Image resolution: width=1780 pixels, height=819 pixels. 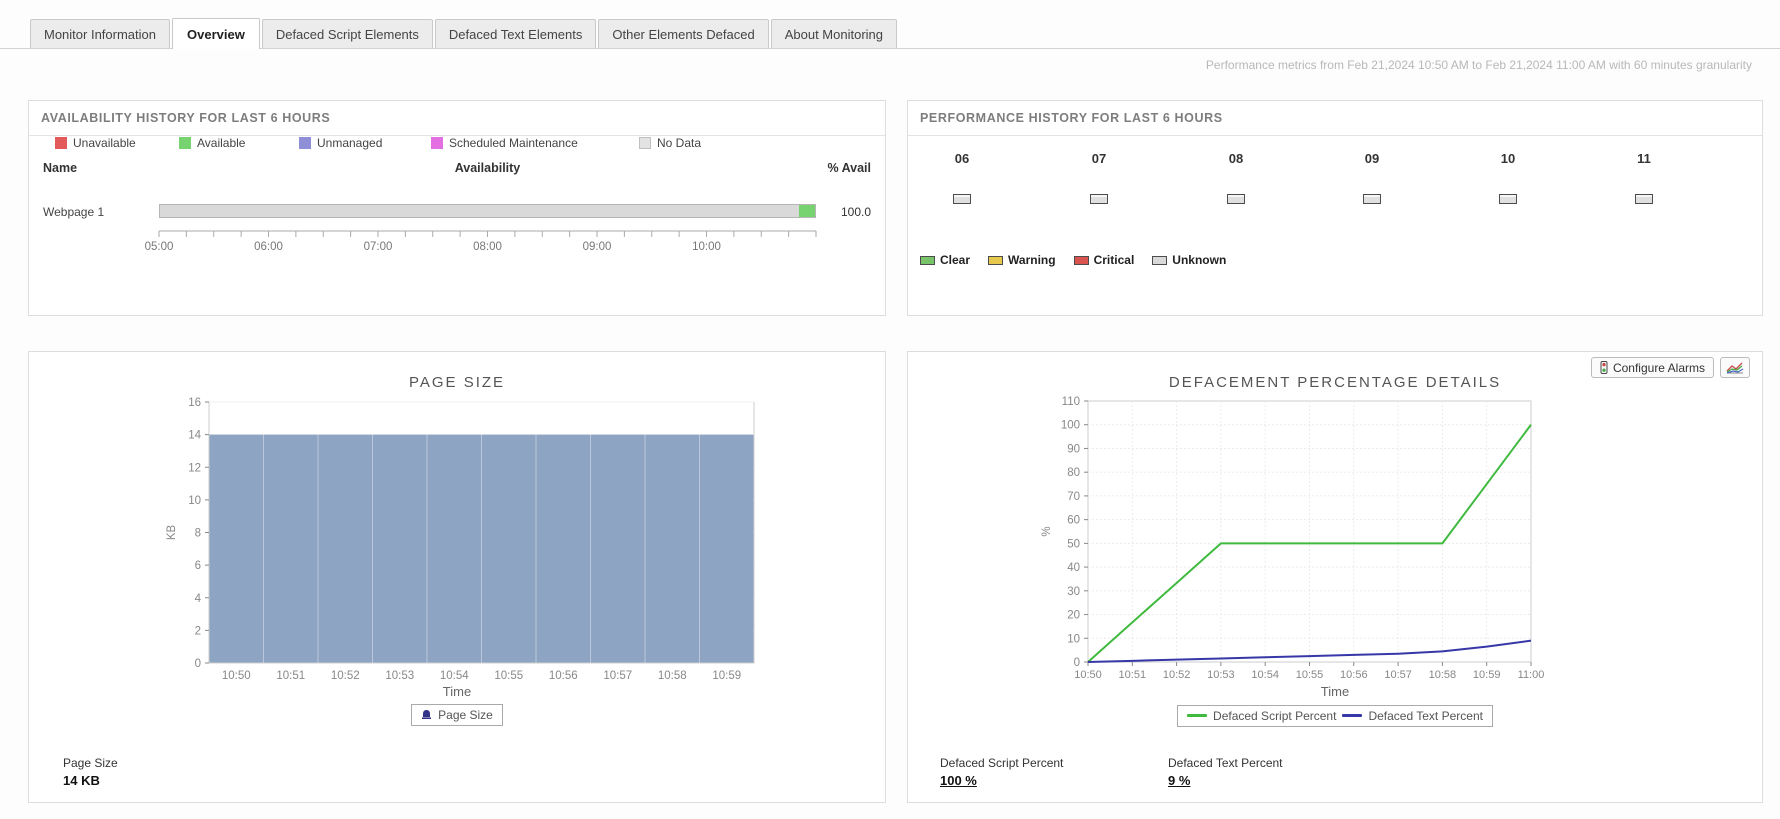 I want to click on page-size-summary-label: Page Size, so click(x=90, y=763).